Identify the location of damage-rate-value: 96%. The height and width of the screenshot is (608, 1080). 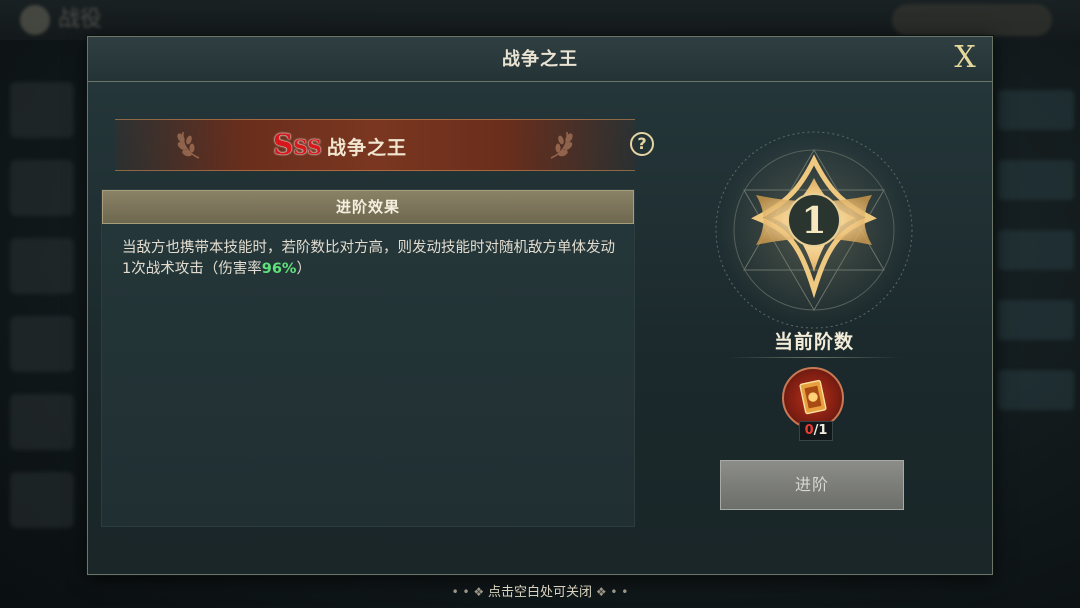
(279, 269).